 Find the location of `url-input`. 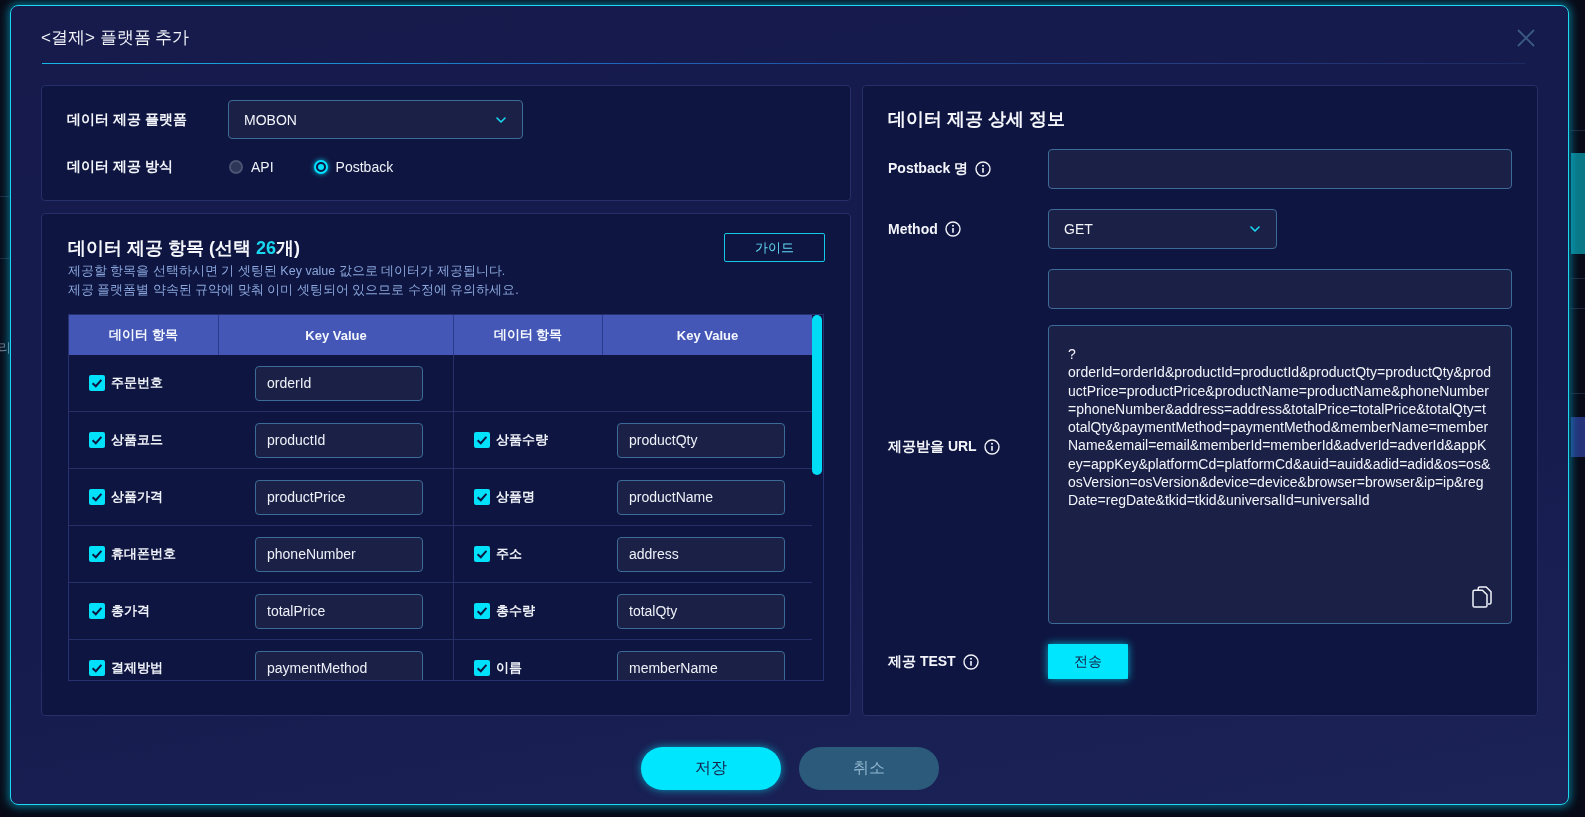

url-input is located at coordinates (1280, 289).